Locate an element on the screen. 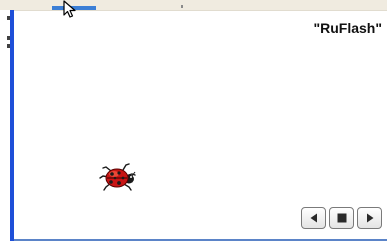 The width and height of the screenshot is (387, 241). stop-button is located at coordinates (341, 218).